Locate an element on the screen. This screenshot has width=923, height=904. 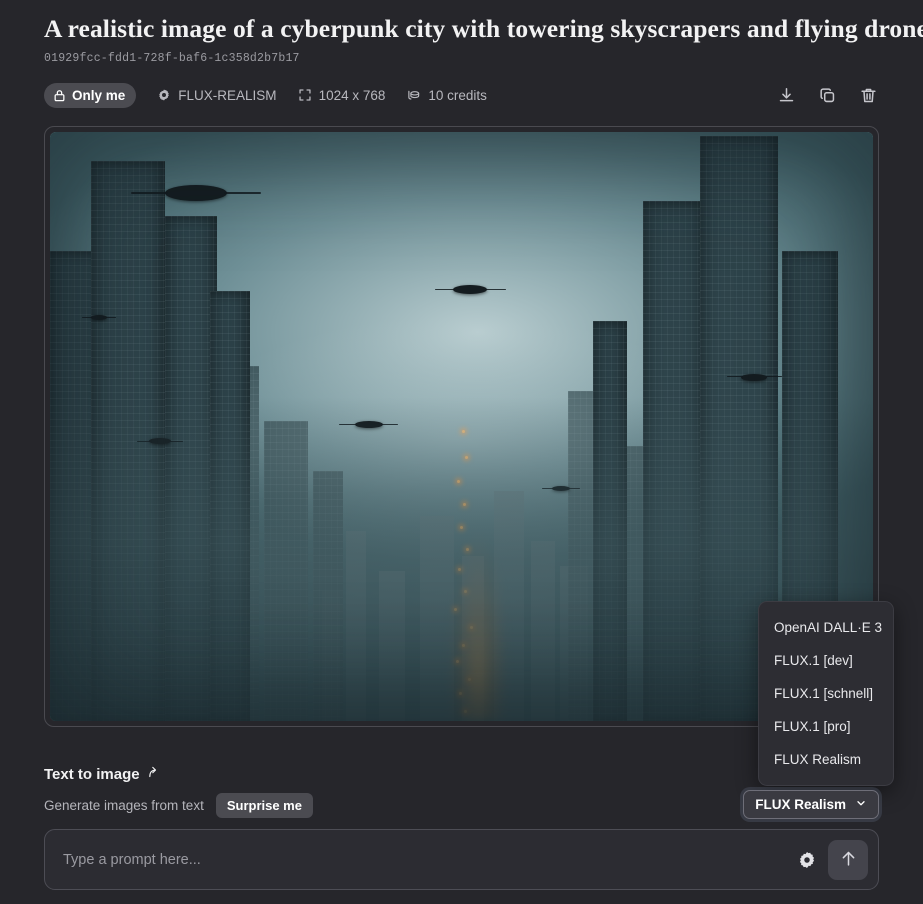
coins-icon is located at coordinates (413, 95).